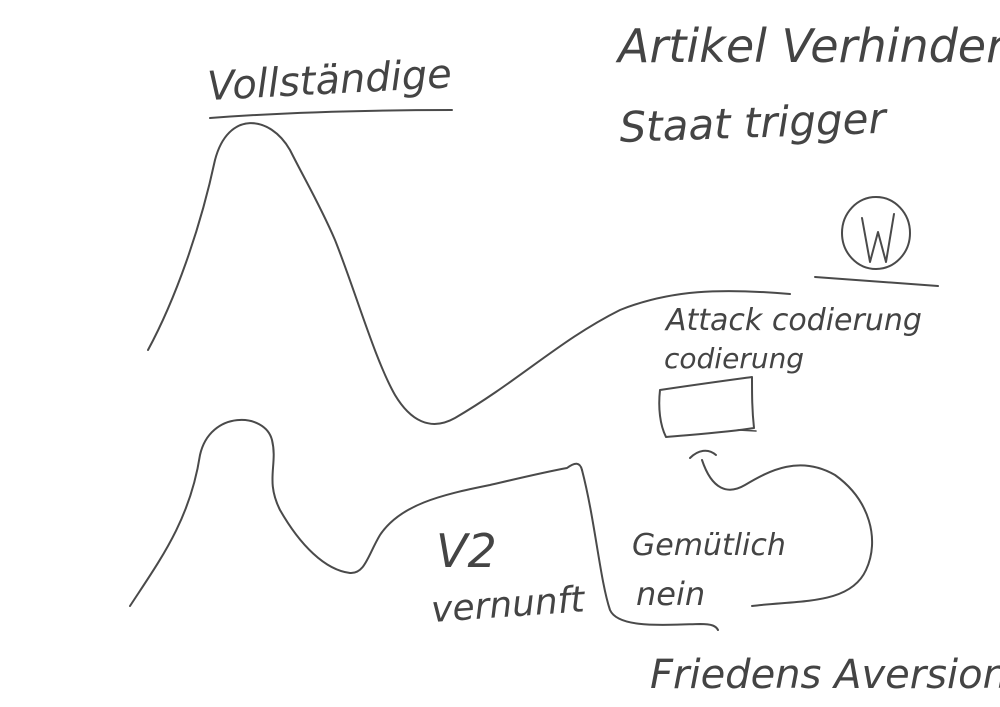 Image resolution: width=1000 pixels, height=707 pixels. I want to click on label-artikel: Artikel Verhindern, so click(807, 46).